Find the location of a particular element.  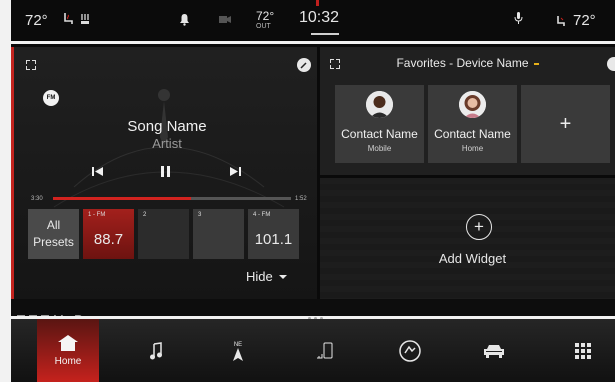

progress-bar is located at coordinates (172, 198).